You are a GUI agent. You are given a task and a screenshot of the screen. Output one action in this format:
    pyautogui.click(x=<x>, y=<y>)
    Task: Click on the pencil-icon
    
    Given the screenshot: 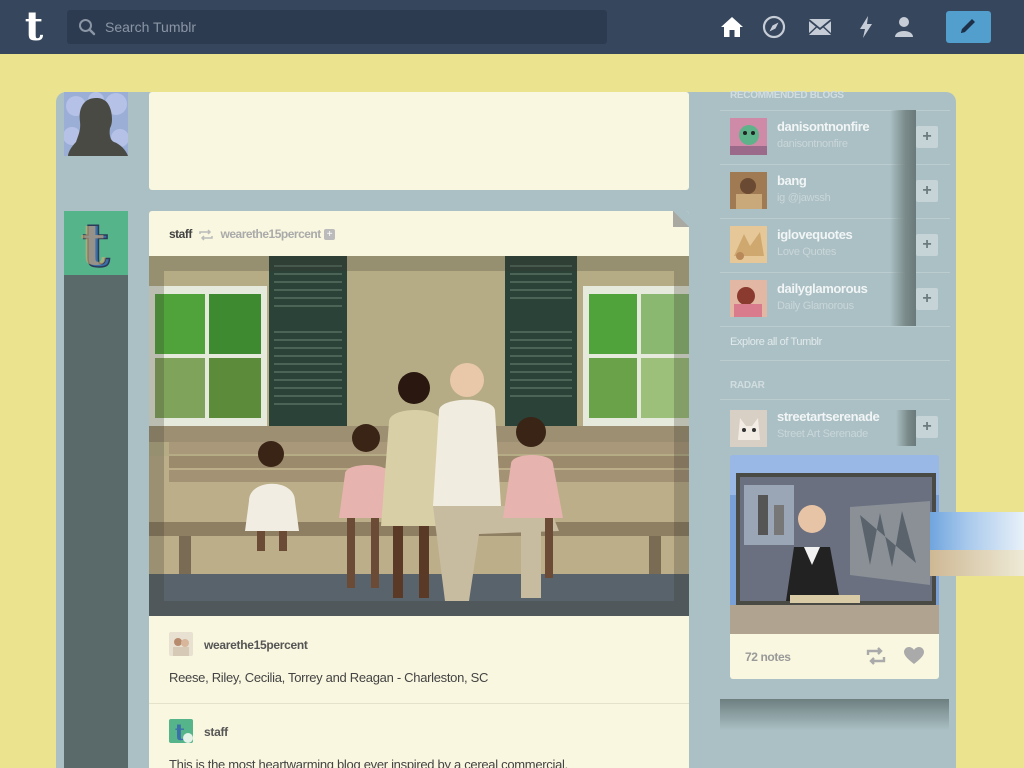 What is the action you would take?
    pyautogui.click(x=968, y=26)
    